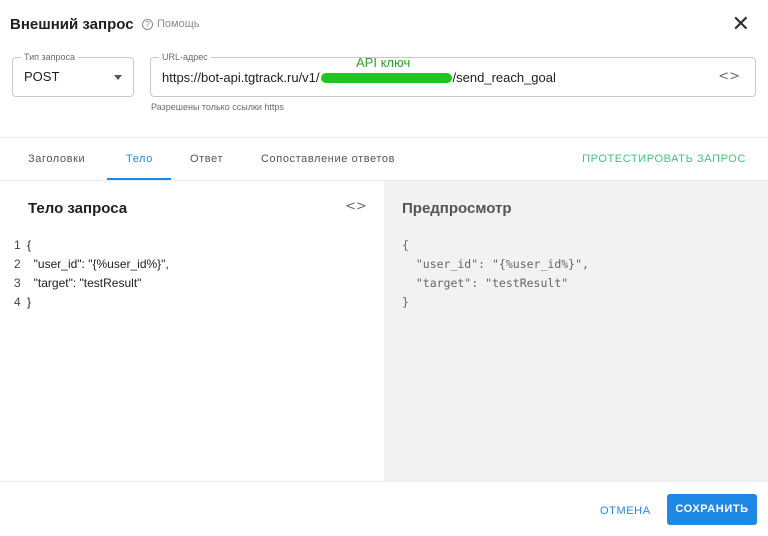 This screenshot has height=536, width=768. What do you see at coordinates (664, 159) in the screenshot?
I see `test-request-button: ПРОТЕСТИРОВАТЬ ЗАПРОС` at bounding box center [664, 159].